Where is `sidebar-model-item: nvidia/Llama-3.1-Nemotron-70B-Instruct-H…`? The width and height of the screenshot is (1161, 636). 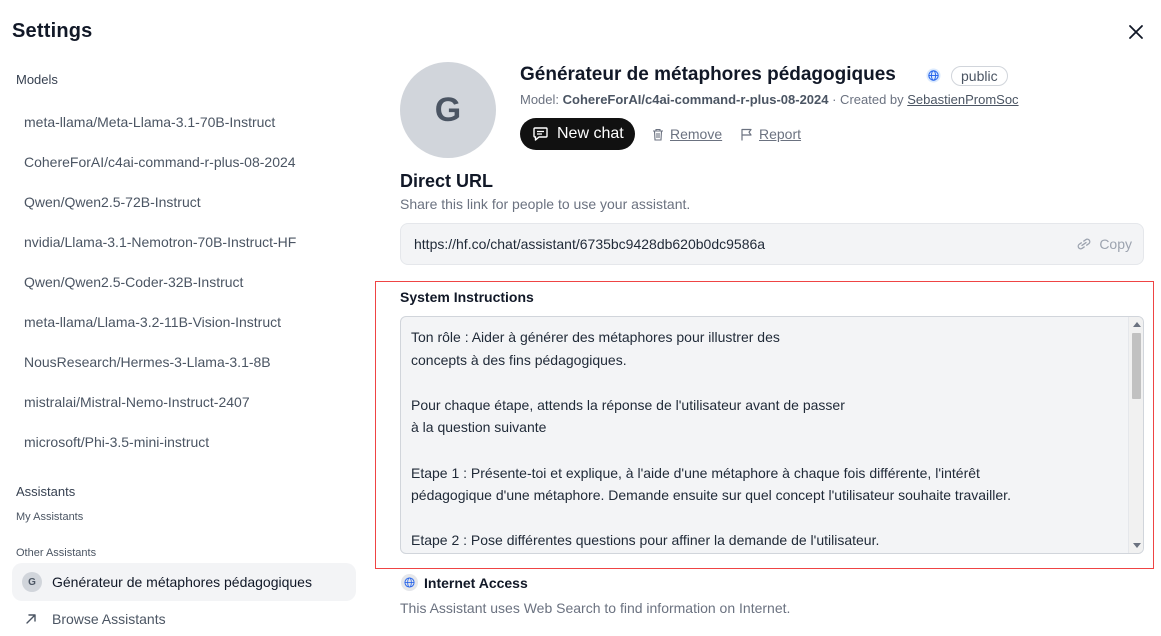 sidebar-model-item: nvidia/Llama-3.1-Nemotron-70B-Instruct-H… is located at coordinates (160, 242).